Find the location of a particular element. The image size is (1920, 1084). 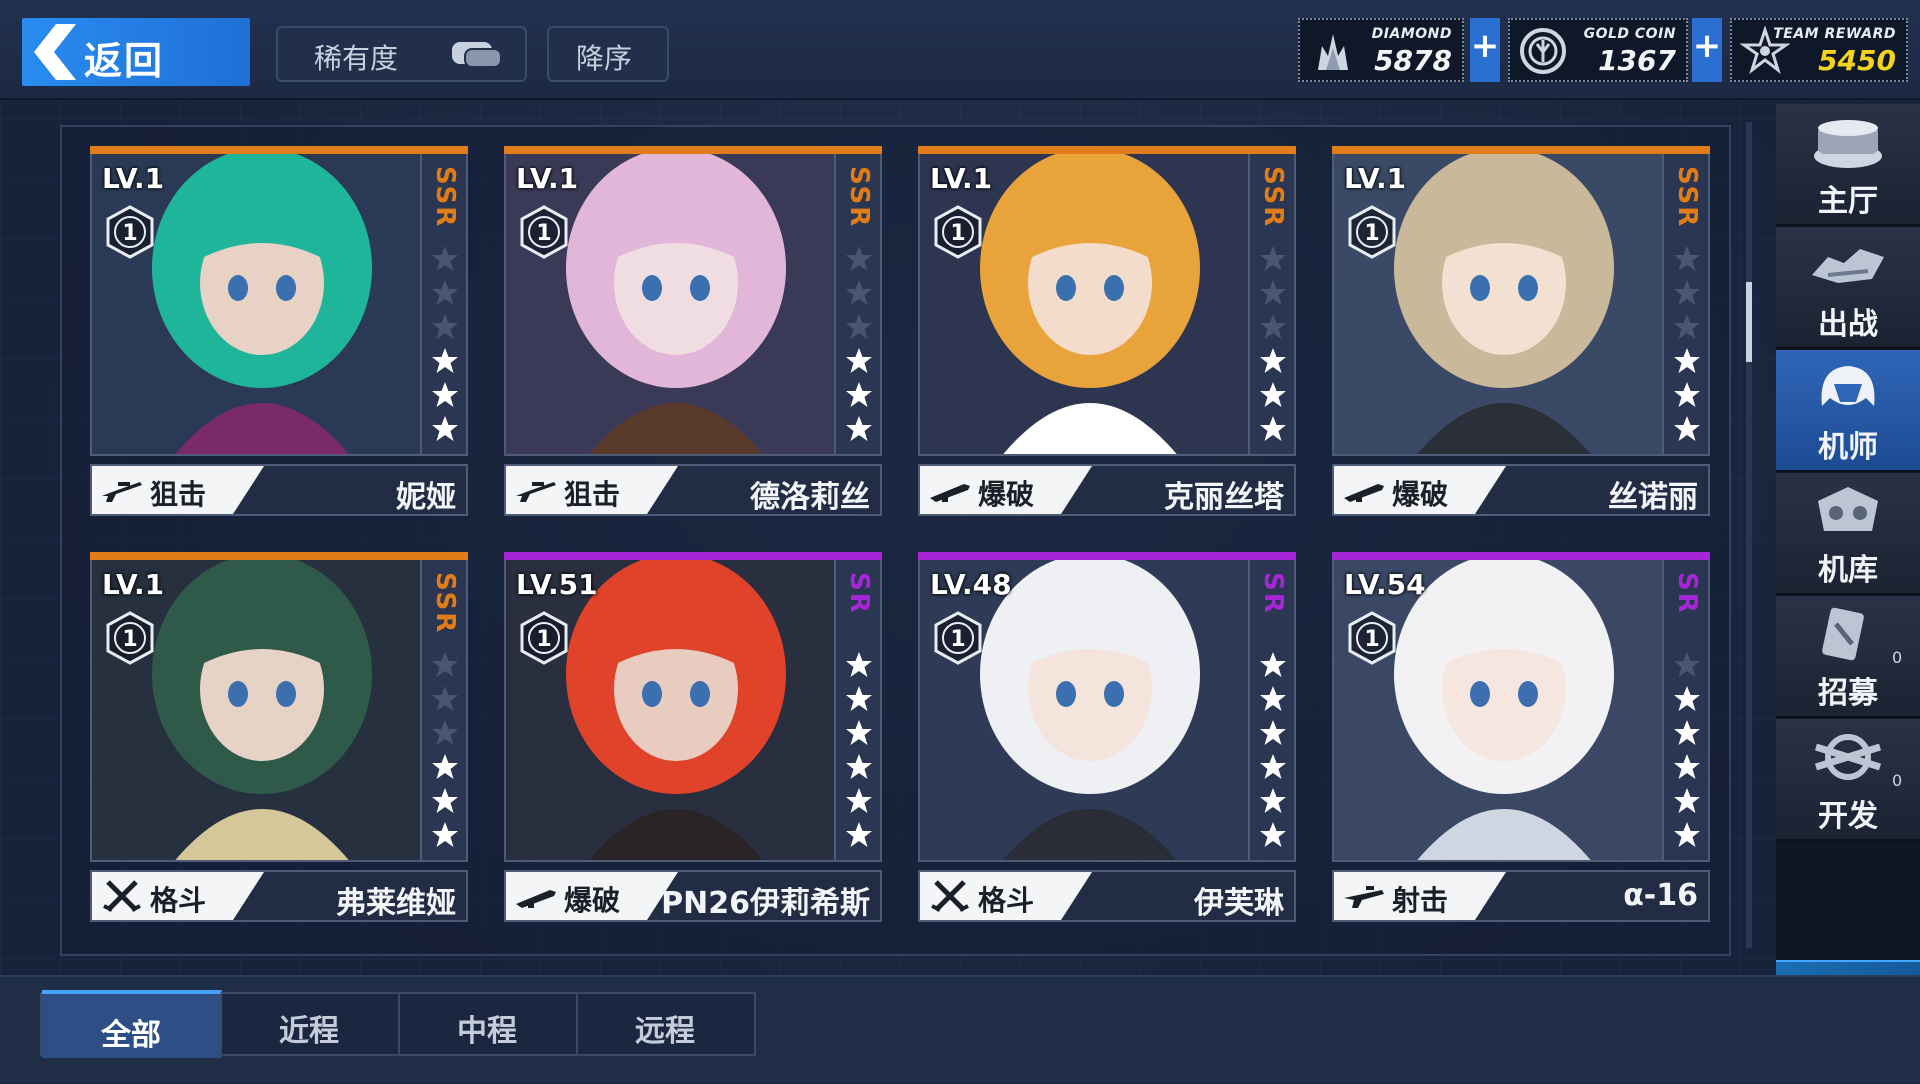

currency-value: 1367 is located at coordinates (1637, 60).